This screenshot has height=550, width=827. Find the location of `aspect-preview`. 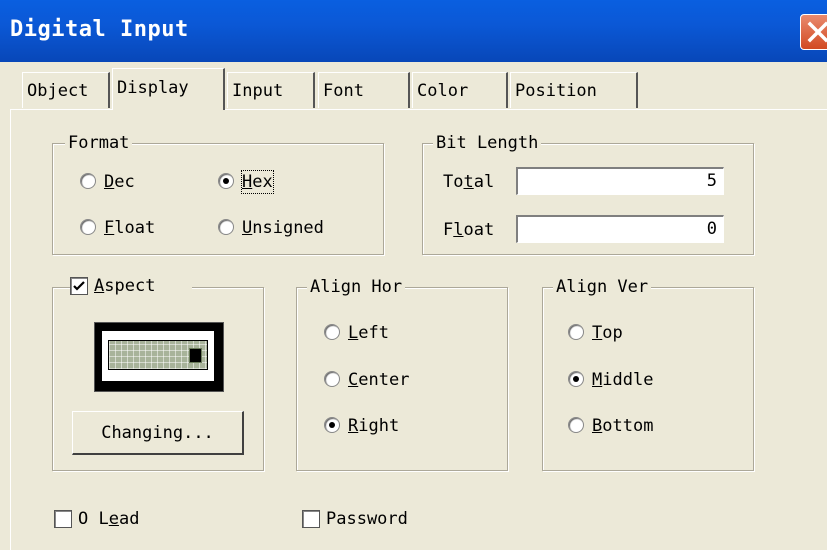

aspect-preview is located at coordinates (159, 357).